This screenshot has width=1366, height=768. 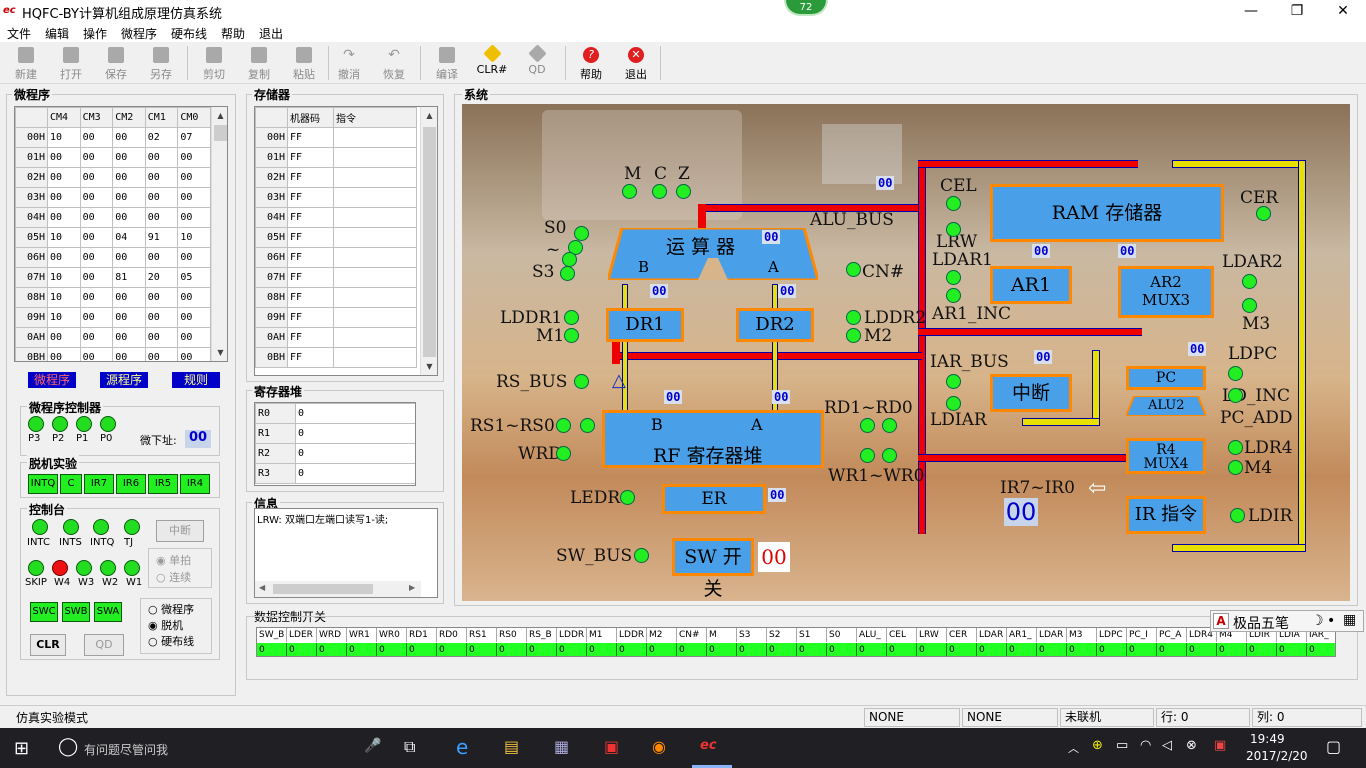 What do you see at coordinates (336, 137) in the screenshot?
I see `table-row: 00H FF` at bounding box center [336, 137].